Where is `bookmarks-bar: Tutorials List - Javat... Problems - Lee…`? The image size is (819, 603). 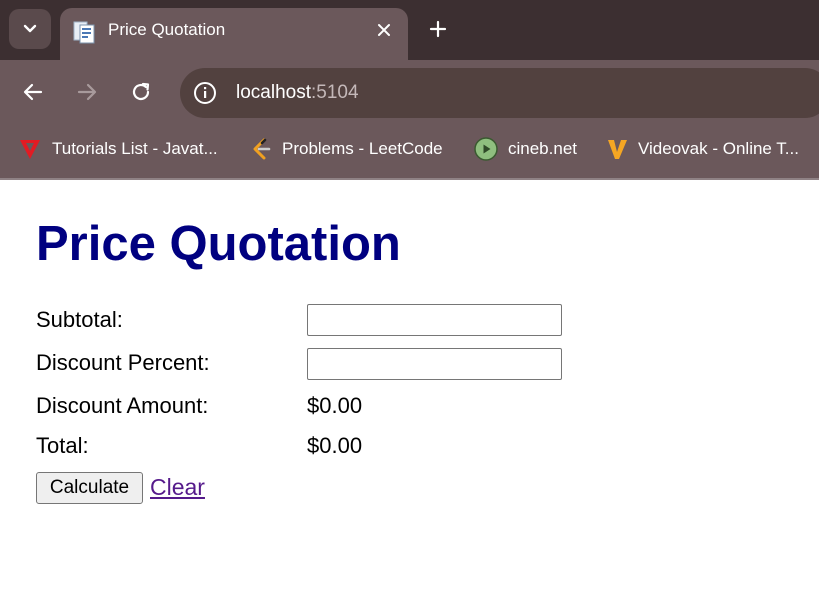 bookmarks-bar: Tutorials List - Javat... Problems - Lee… is located at coordinates (409, 153).